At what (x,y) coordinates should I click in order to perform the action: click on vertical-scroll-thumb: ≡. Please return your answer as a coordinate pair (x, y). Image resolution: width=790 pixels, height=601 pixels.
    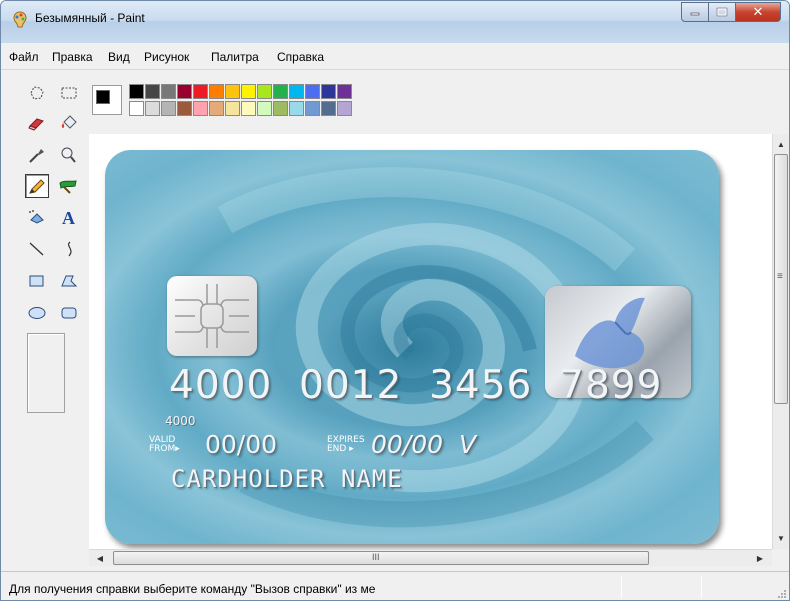
    Looking at the image, I should click on (781, 279).